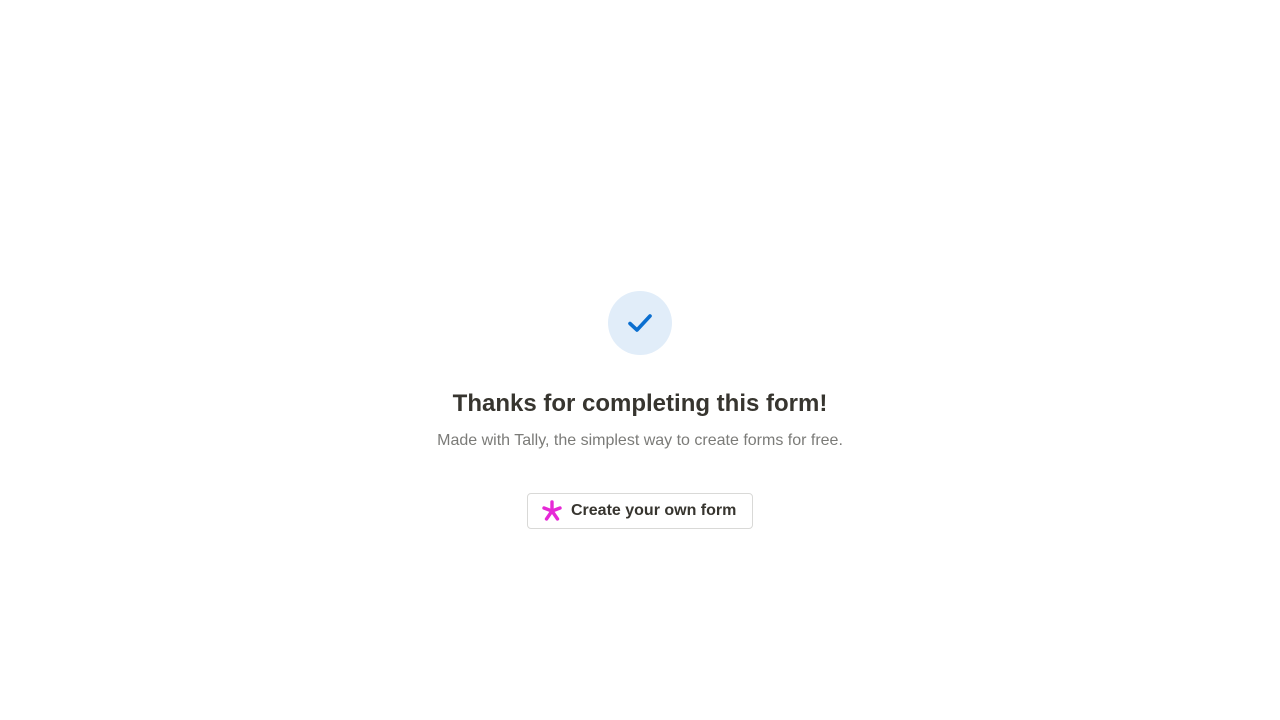  Describe the element at coordinates (640, 403) in the screenshot. I see `confirmation-title: Thanks for completing this form!` at that location.